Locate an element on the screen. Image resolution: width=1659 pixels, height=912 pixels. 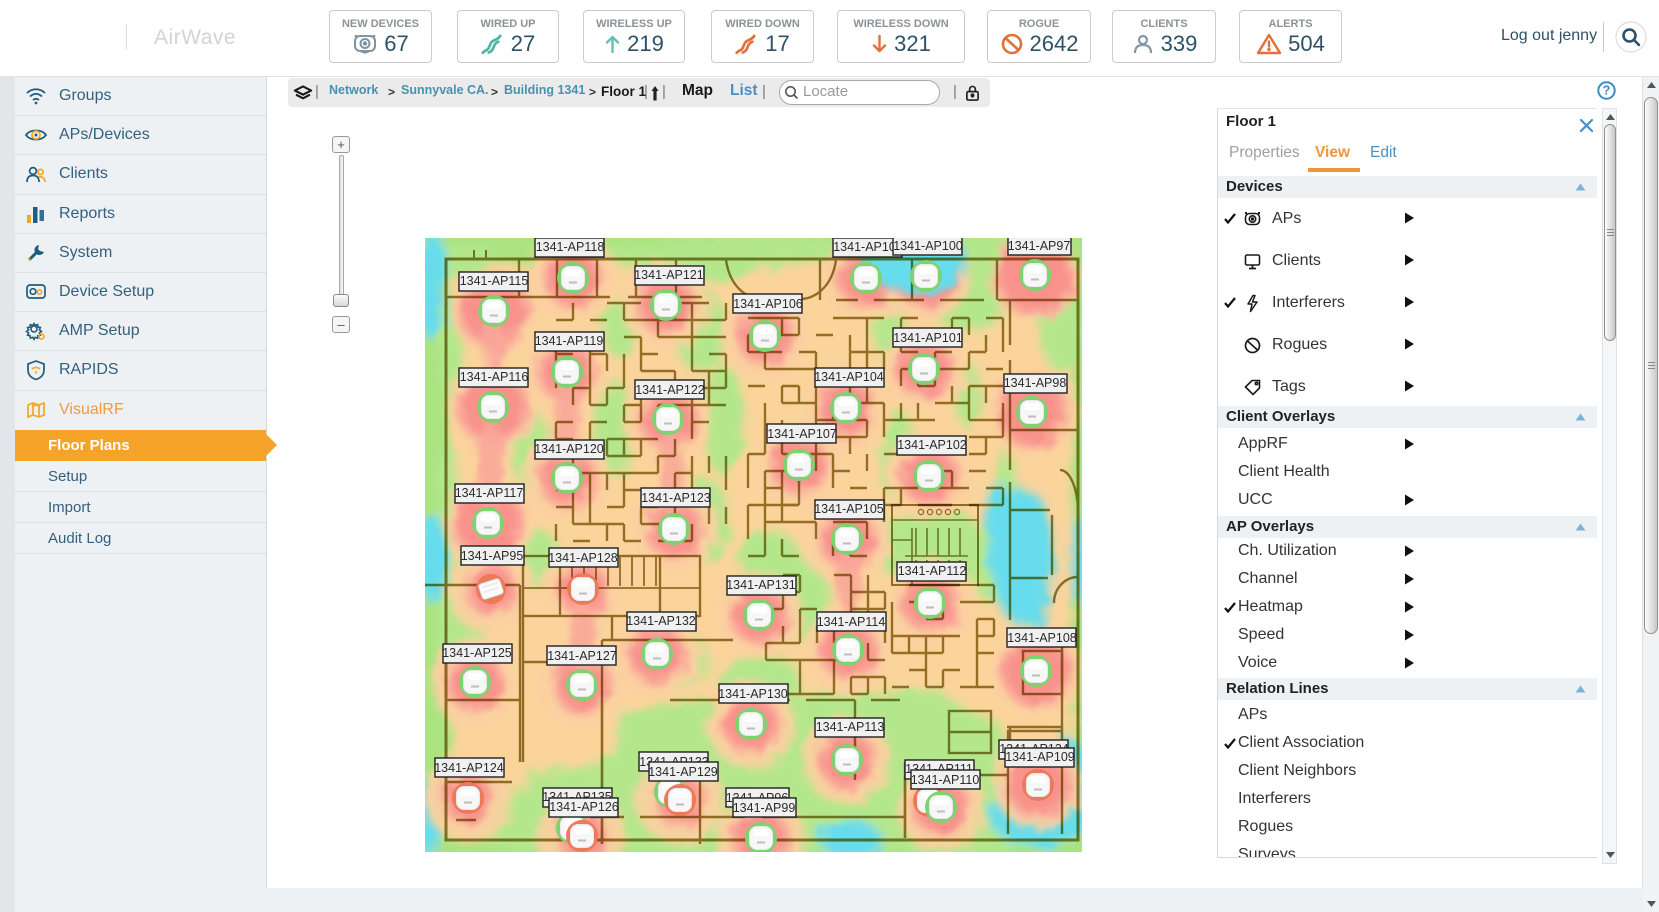
svg-text: 1341-AP107 is located at coordinates (802, 434).